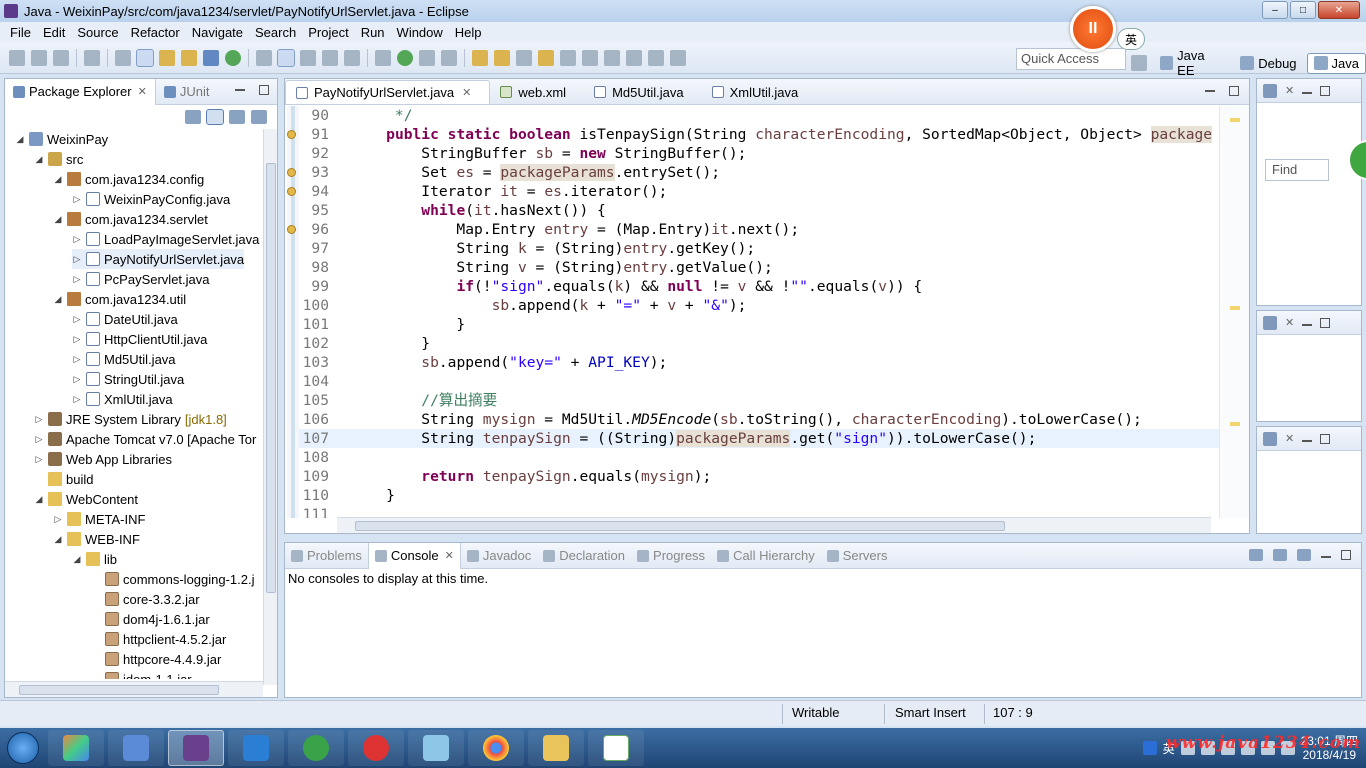  I want to click on tab-package-explorer: Package Explorer ✕, so click(80, 91).